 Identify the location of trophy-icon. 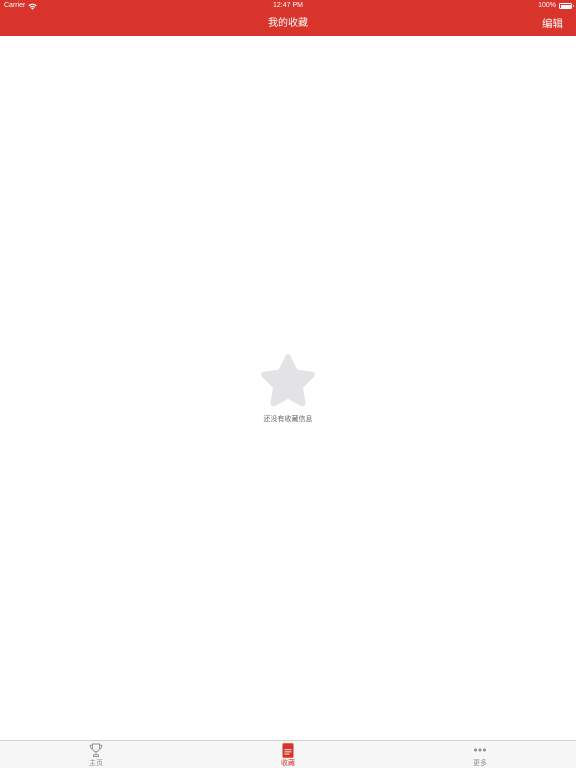
(96, 750).